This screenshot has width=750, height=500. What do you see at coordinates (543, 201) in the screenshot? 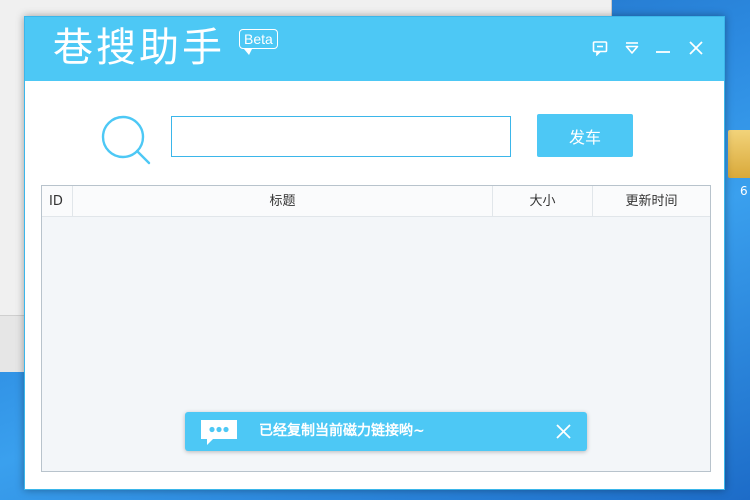
I see `column-header-size: 大小` at bounding box center [543, 201].